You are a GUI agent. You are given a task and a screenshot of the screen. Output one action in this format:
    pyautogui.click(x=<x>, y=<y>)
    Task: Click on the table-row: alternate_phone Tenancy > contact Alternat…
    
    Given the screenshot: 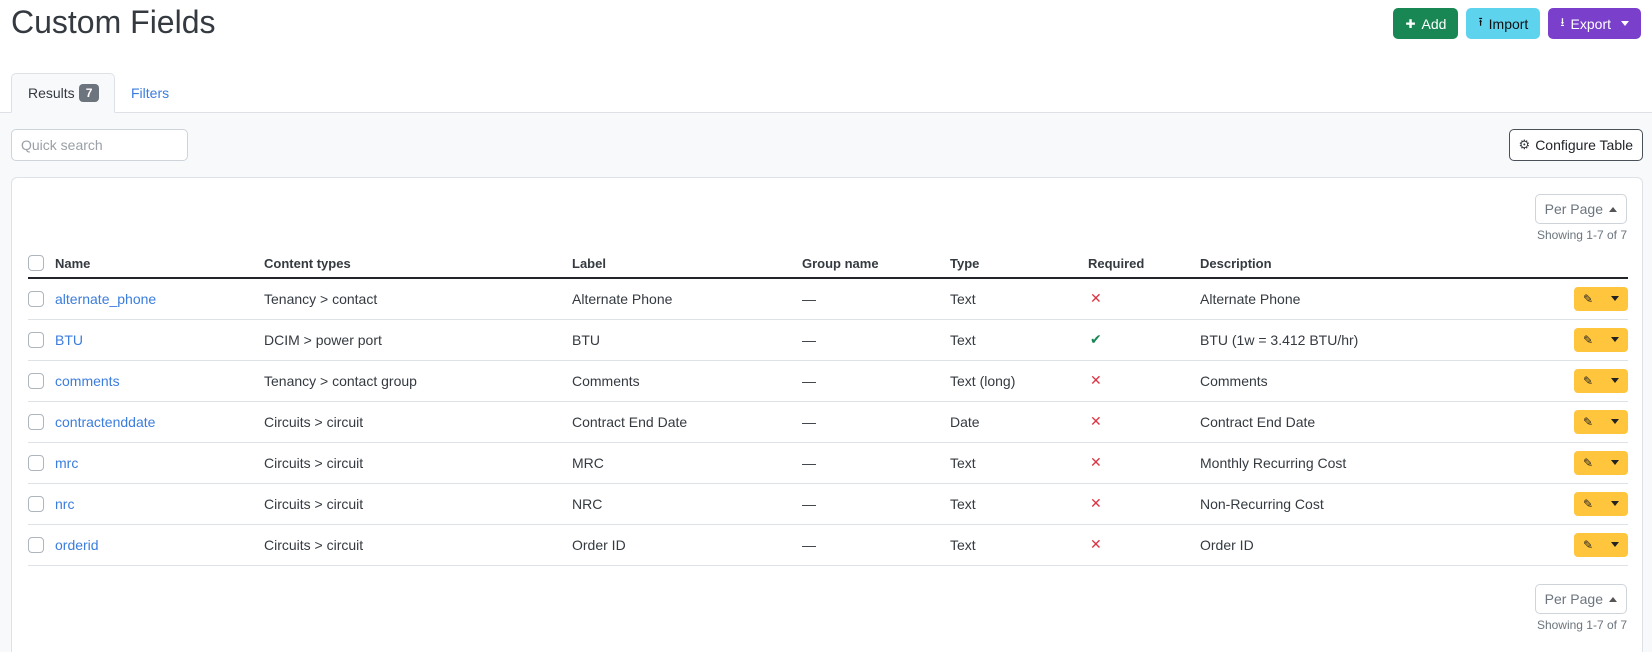 What is the action you would take?
    pyautogui.click(x=828, y=299)
    